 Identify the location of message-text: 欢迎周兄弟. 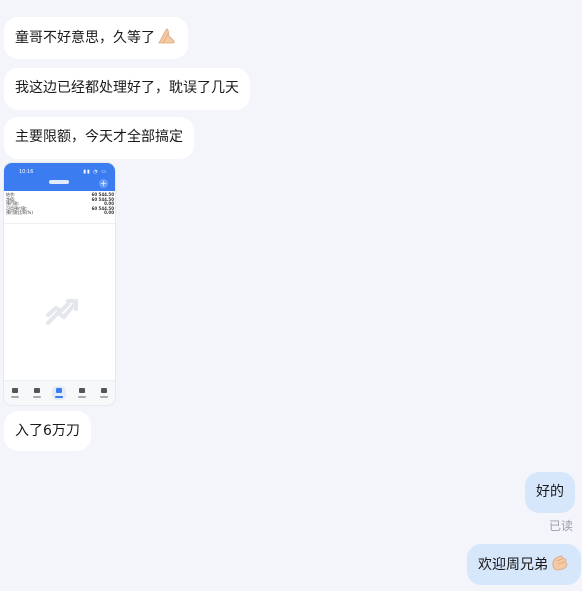
(513, 565).